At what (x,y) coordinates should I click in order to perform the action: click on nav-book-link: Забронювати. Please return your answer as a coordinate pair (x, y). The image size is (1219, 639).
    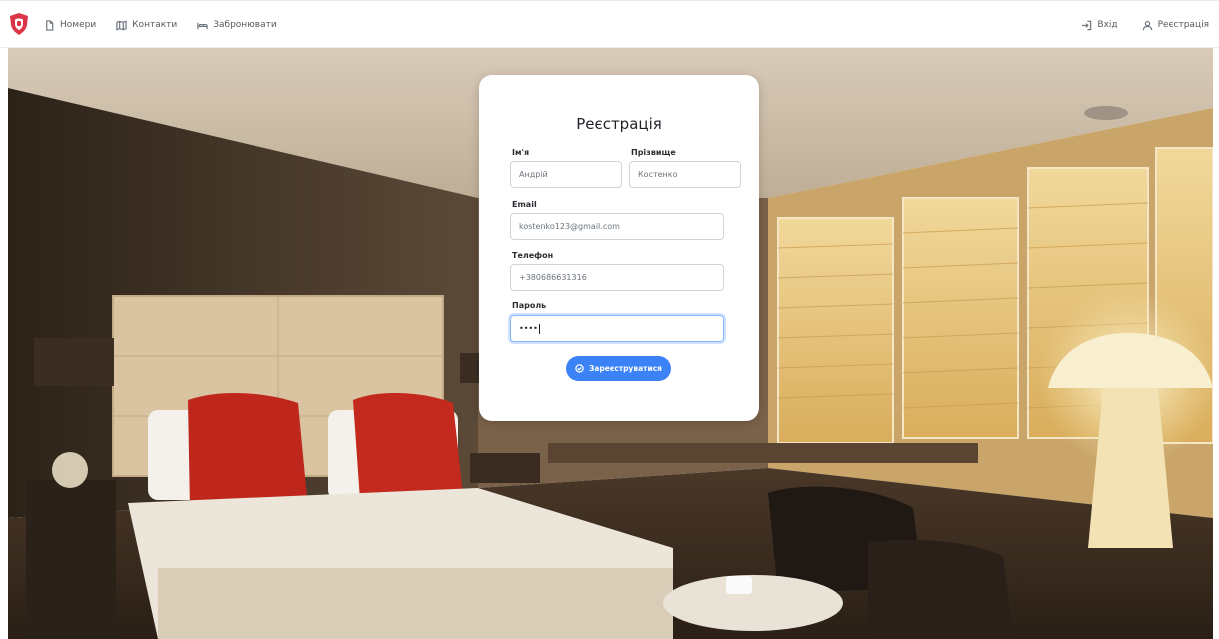
    Looking at the image, I should click on (237, 25).